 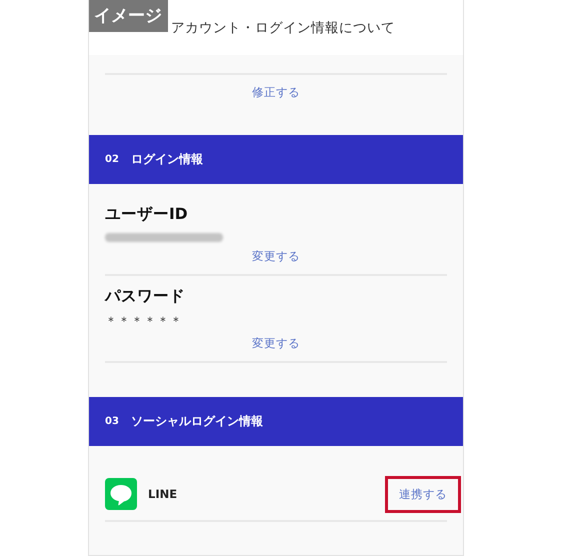 I want to click on connect-button: 連携する, so click(x=423, y=494).